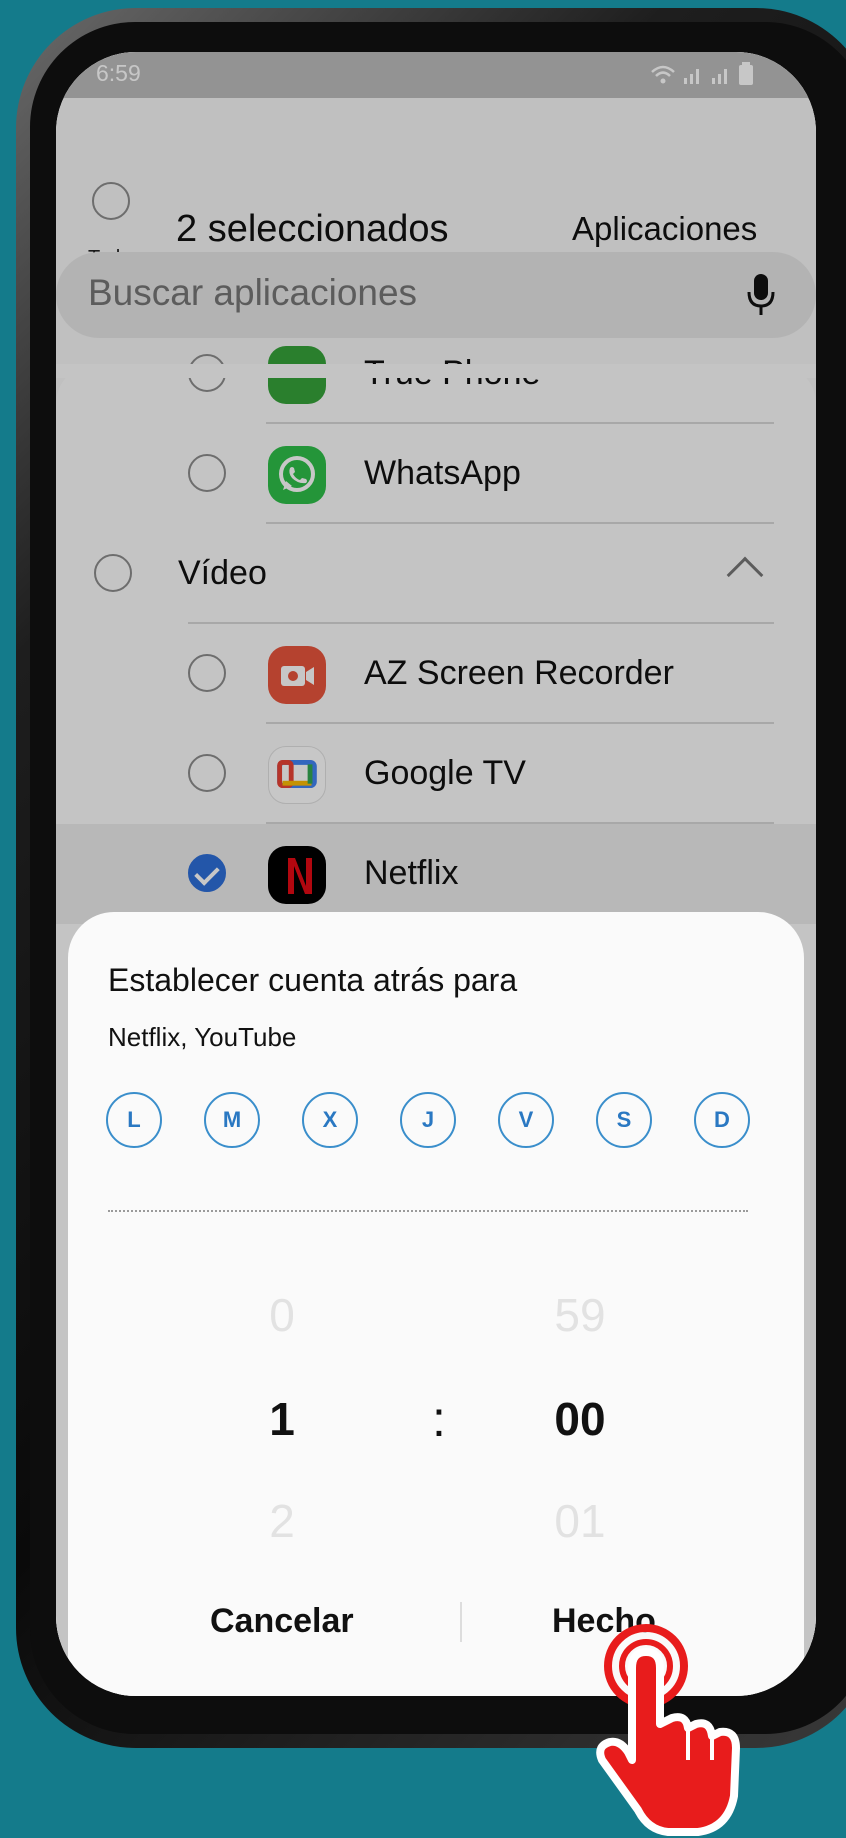 Image resolution: width=846 pixels, height=1838 pixels. What do you see at coordinates (313, 980) in the screenshot?
I see `sheet-title: Establecer cuenta atrás para` at bounding box center [313, 980].